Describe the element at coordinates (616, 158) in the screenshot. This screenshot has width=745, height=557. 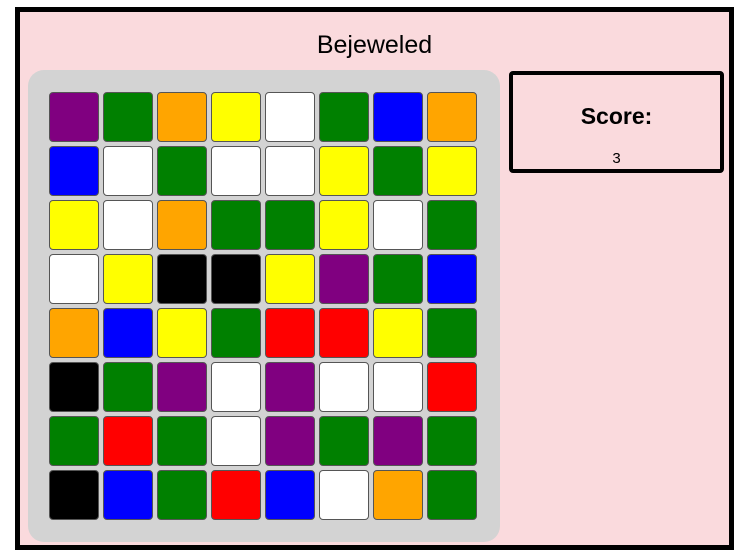
I see `score-value: 3` at that location.